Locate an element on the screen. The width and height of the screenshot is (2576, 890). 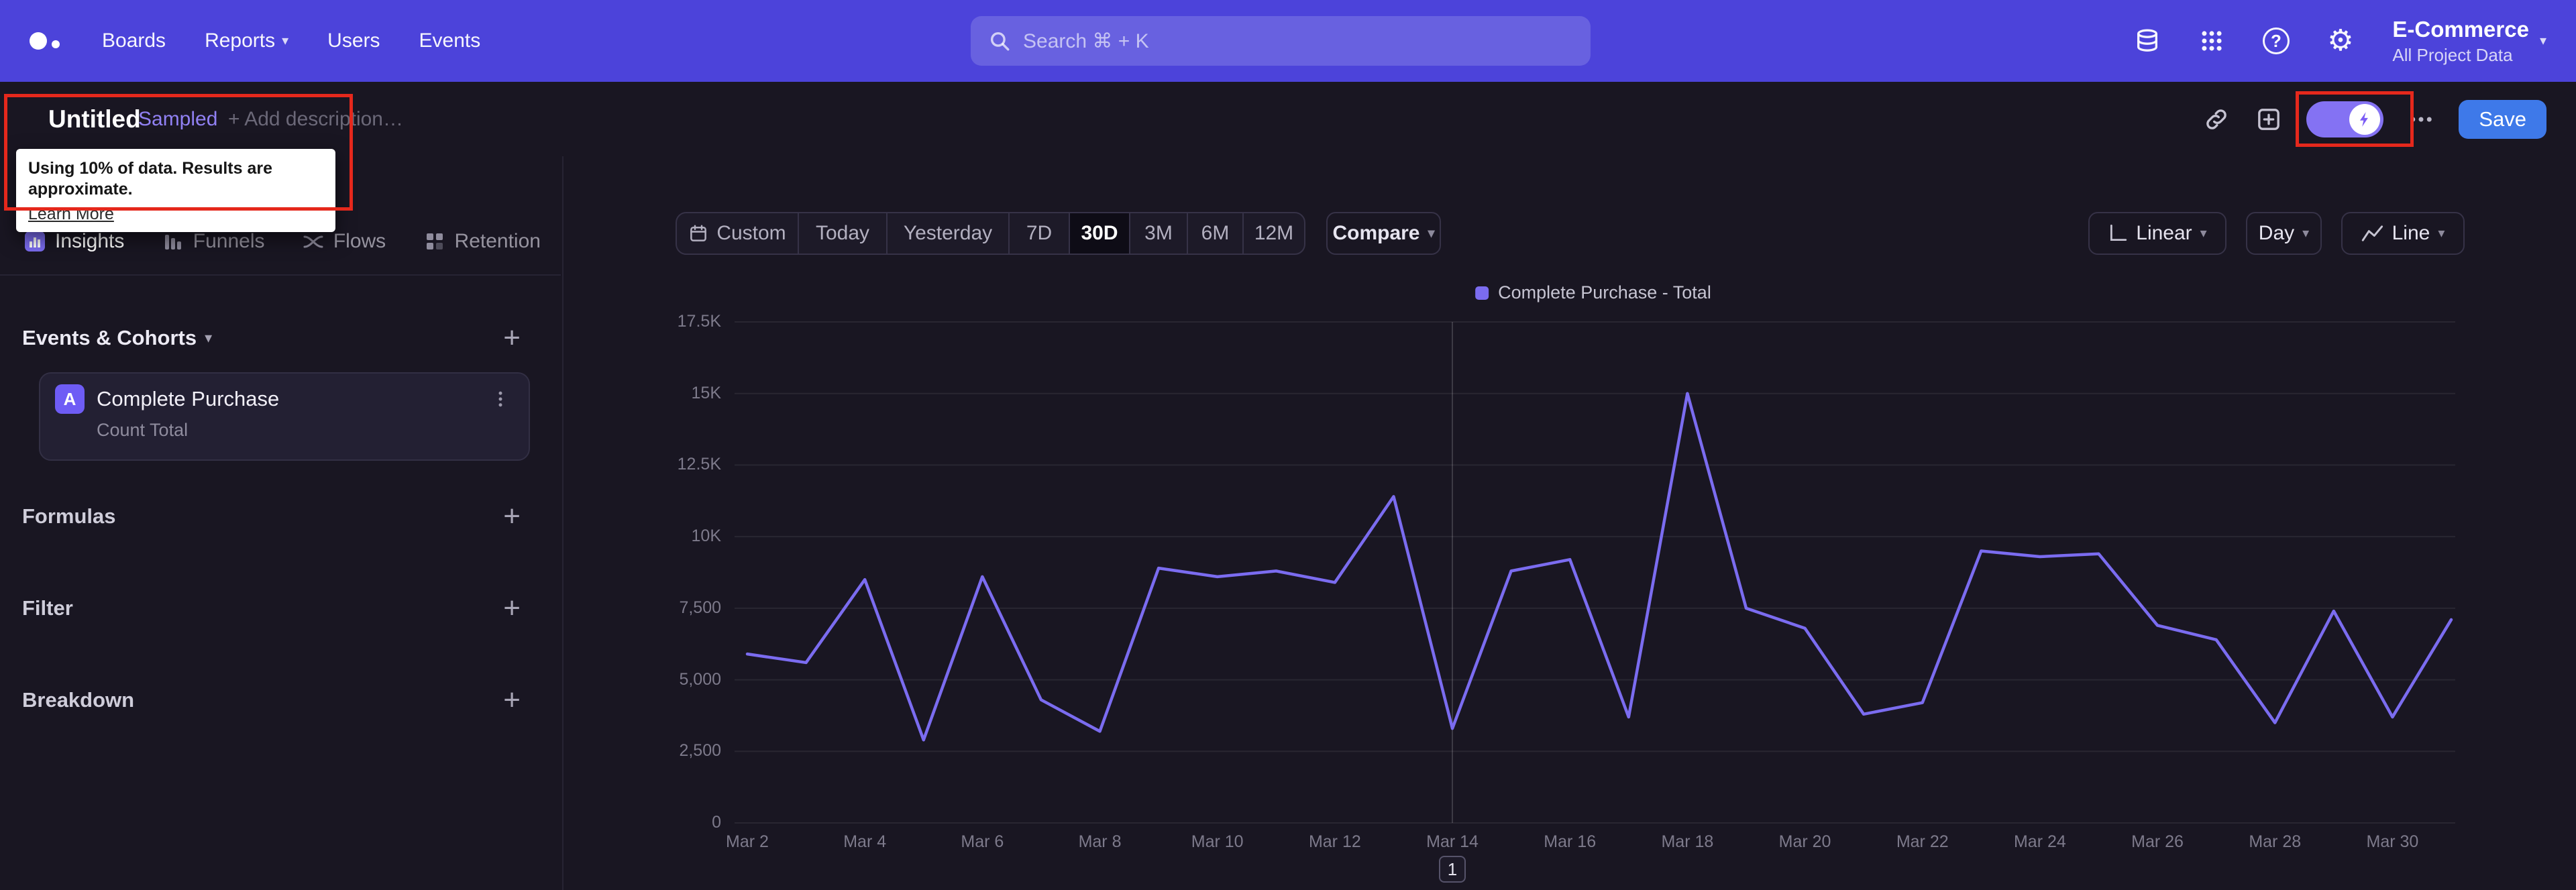
tab-funnels: Funnels is located at coordinates (212, 241).